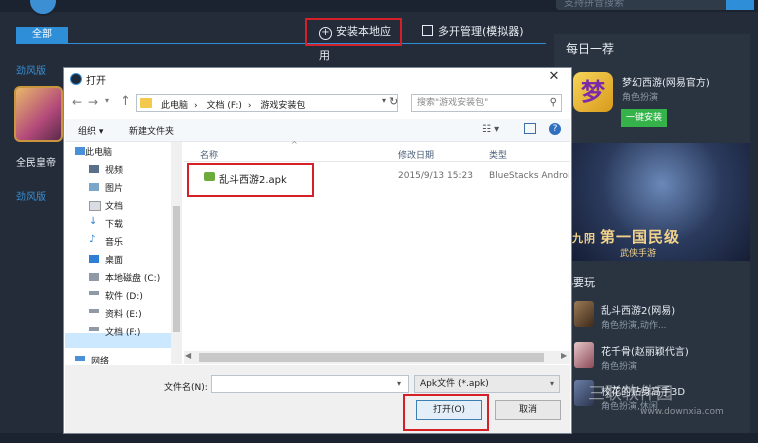  Describe the element at coordinates (281, 43) in the screenshot. I see `tab-underline` at that location.